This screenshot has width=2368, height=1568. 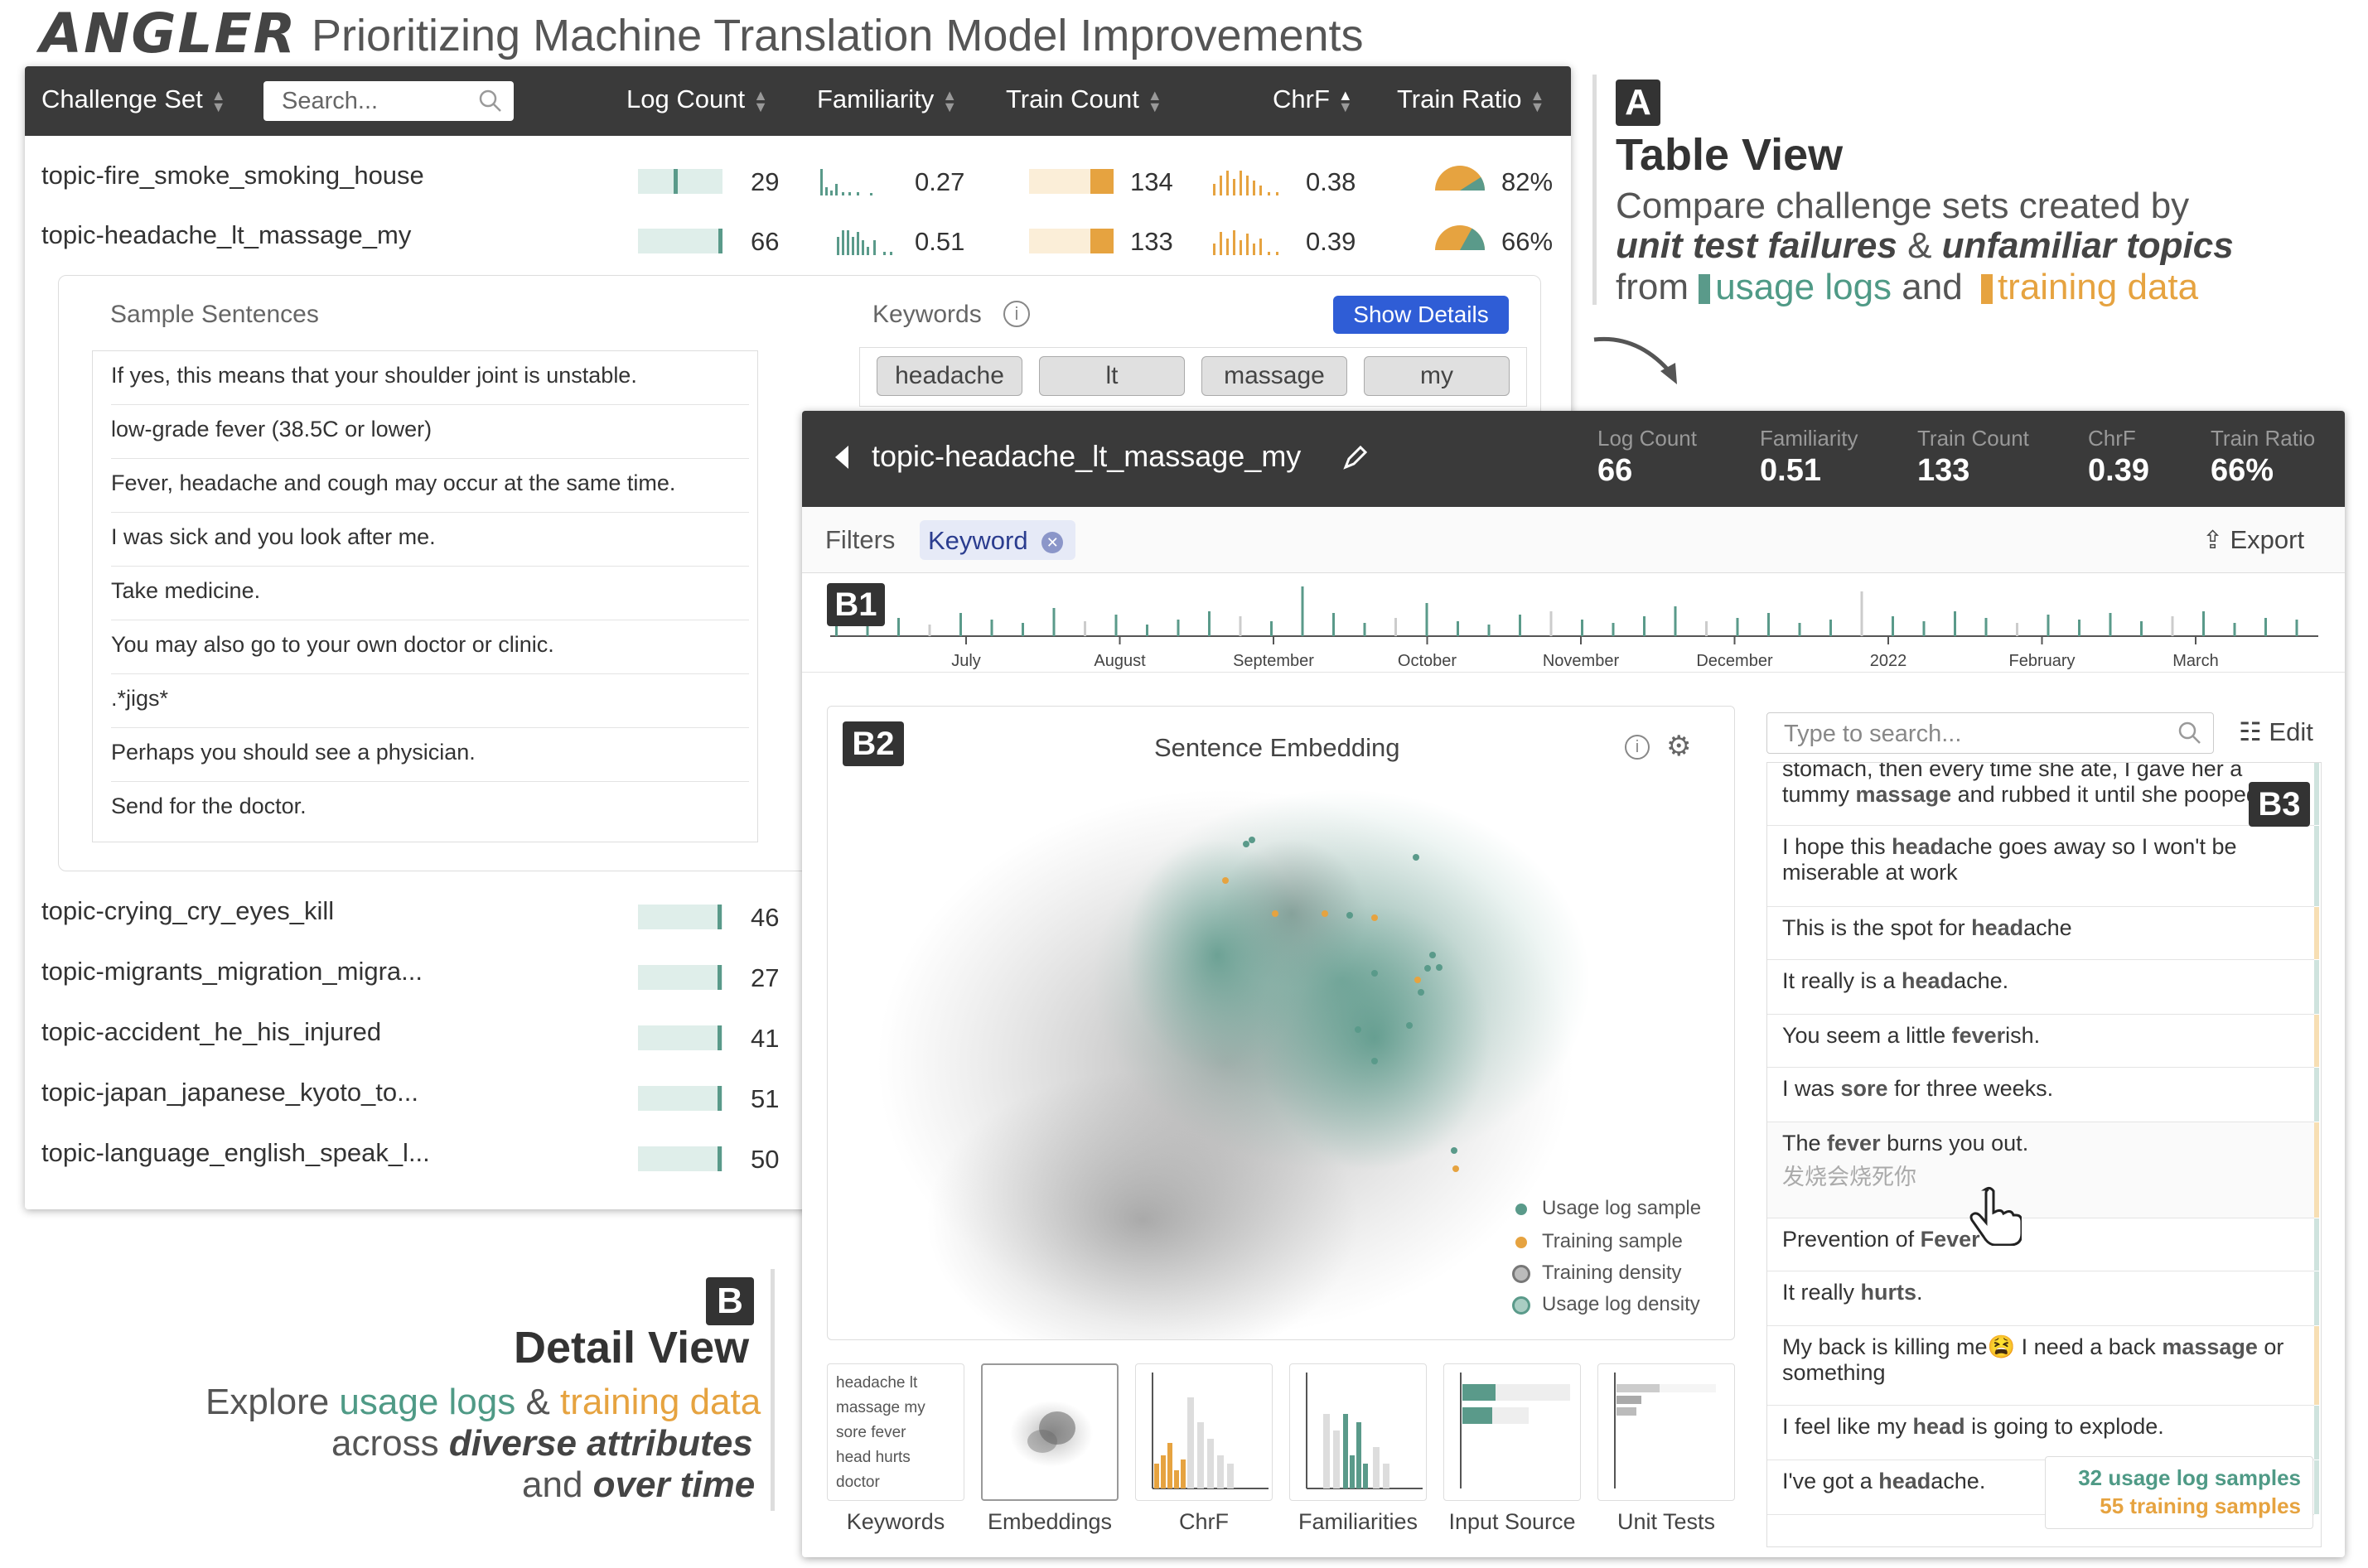 What do you see at coordinates (542, 1443) in the screenshot?
I see `annotation-b-line: across diverse attributes` at bounding box center [542, 1443].